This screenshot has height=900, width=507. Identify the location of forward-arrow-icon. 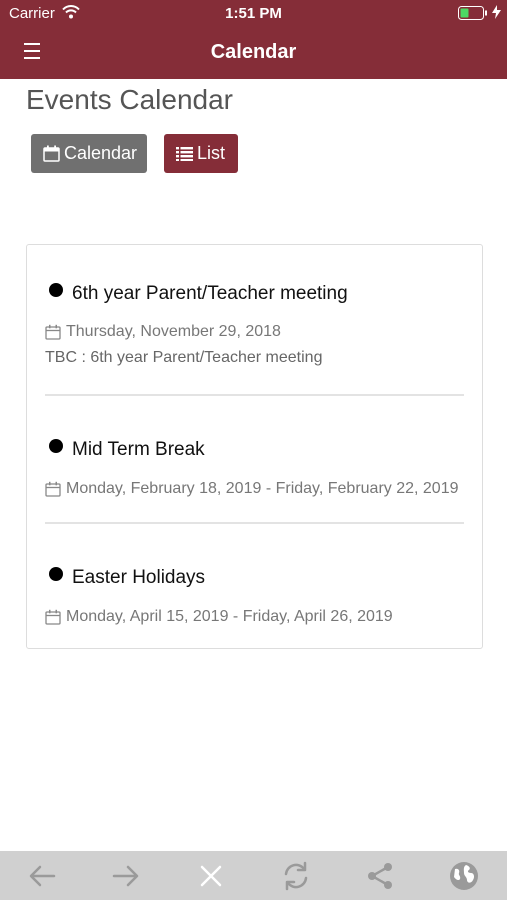
(125, 876).